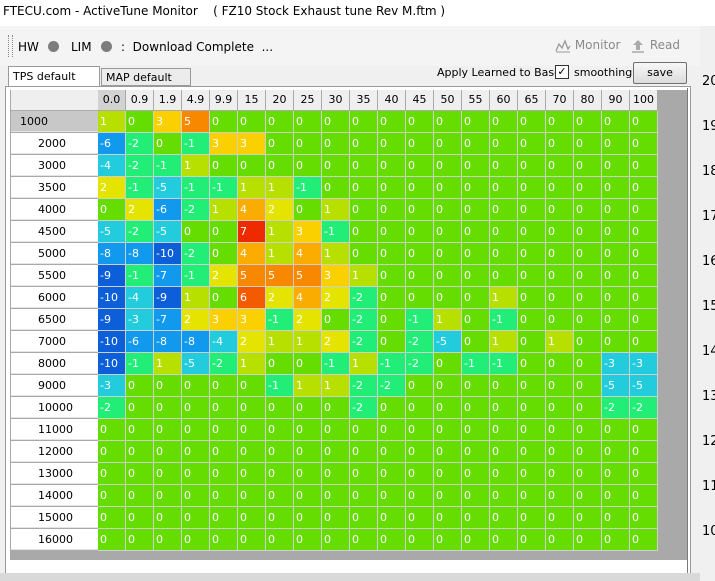  Describe the element at coordinates (54, 231) in the screenshot. I see `row-header: 4500` at that location.